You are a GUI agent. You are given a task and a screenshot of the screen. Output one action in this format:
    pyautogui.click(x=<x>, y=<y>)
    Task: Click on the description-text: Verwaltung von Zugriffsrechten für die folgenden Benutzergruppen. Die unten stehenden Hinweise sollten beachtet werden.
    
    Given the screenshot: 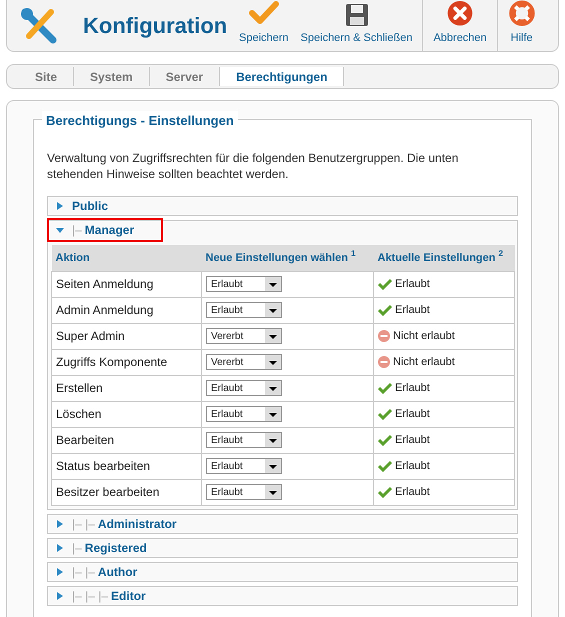 What is the action you would take?
    pyautogui.click(x=253, y=166)
    